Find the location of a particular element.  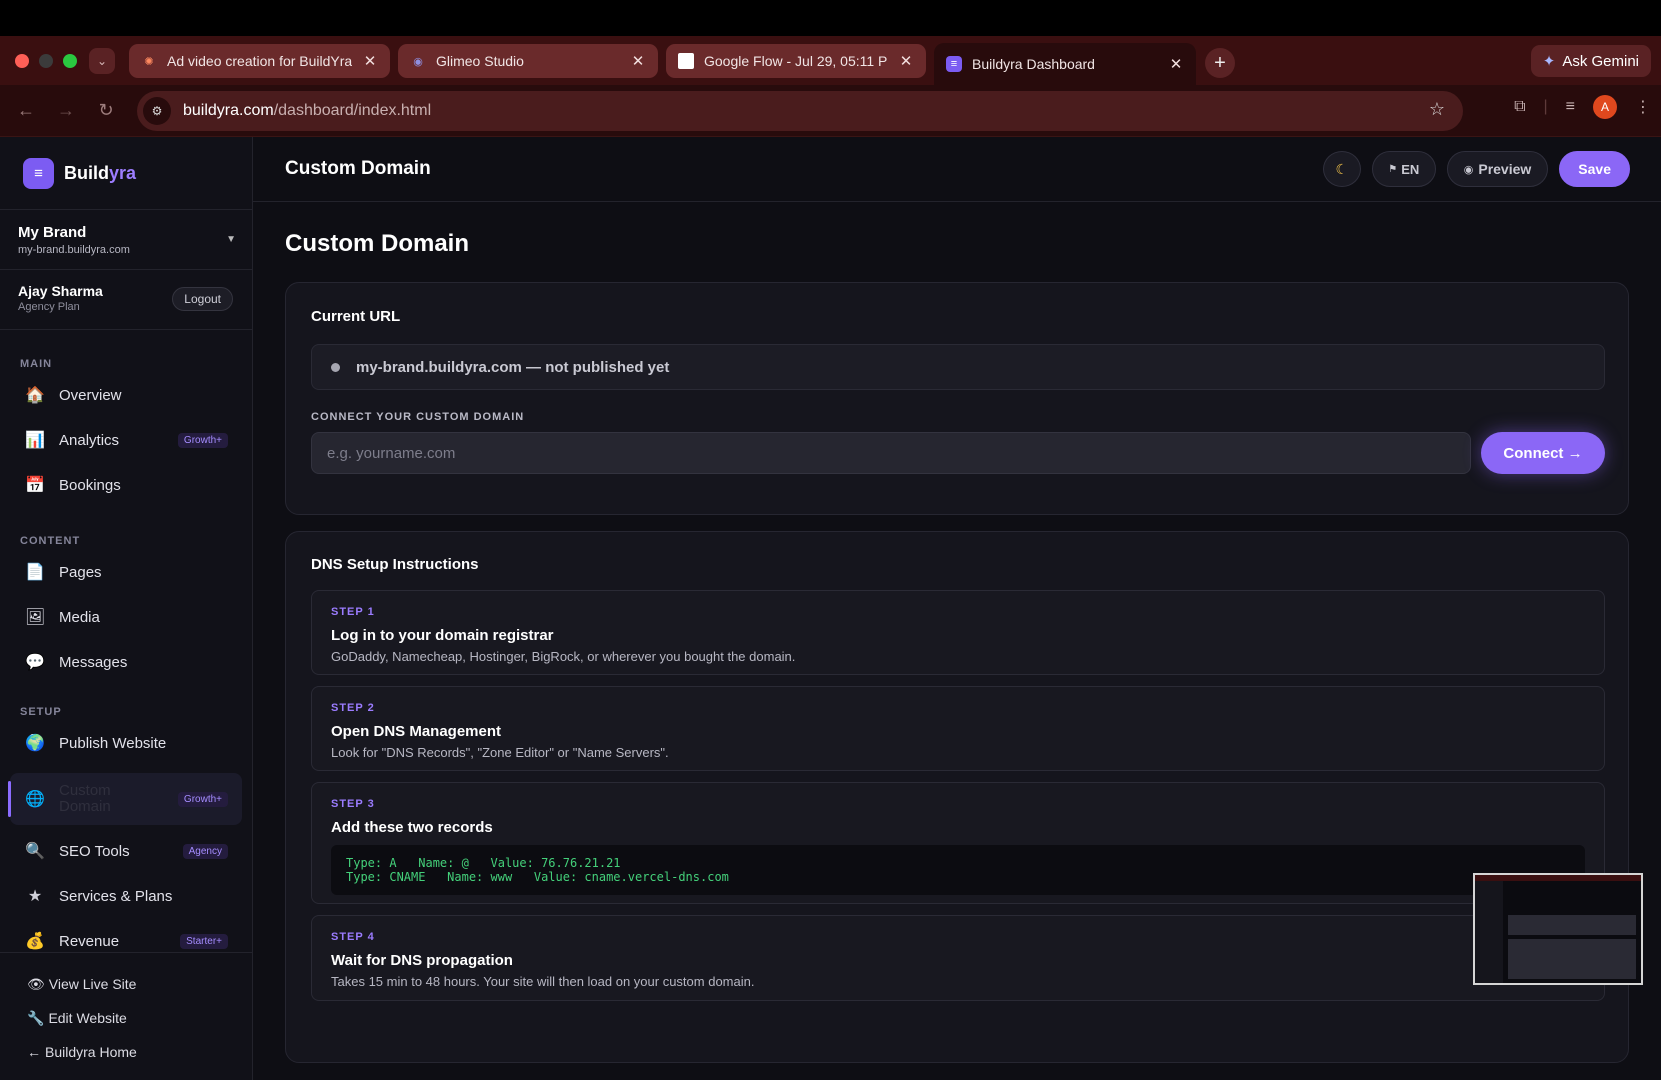

profile-avatar: A is located at coordinates (1605, 107).